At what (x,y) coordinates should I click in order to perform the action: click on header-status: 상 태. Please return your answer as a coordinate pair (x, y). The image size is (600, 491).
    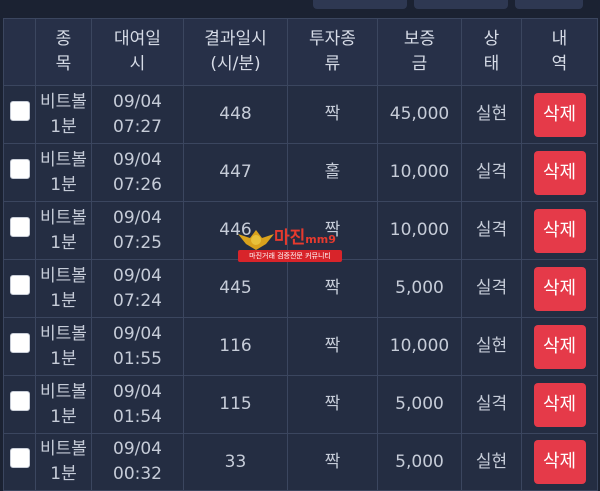
    Looking at the image, I should click on (491, 52).